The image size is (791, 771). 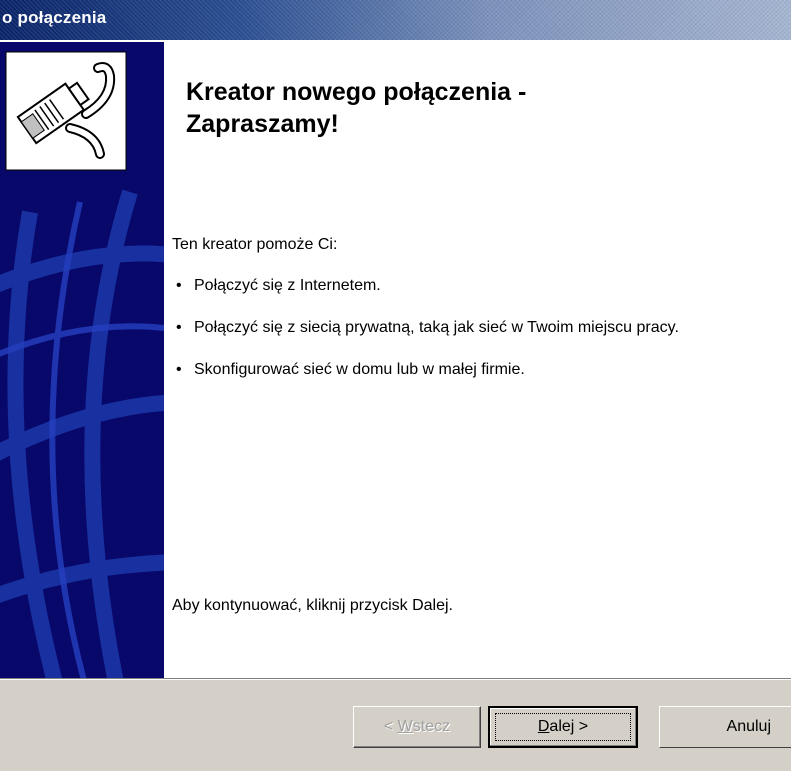 What do you see at coordinates (725, 727) in the screenshot?
I see `cancel-button: Anuluj` at bounding box center [725, 727].